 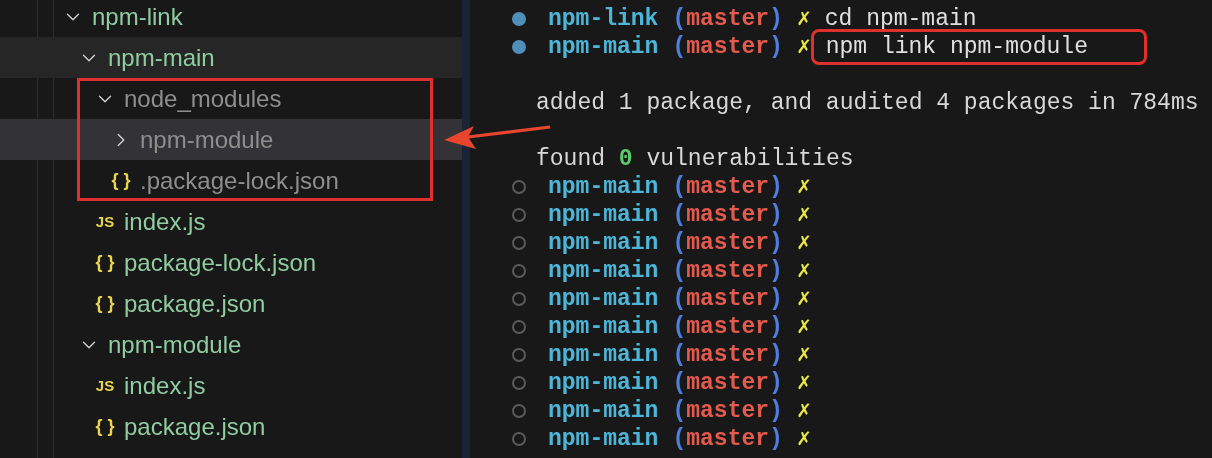 What do you see at coordinates (231, 57) in the screenshot?
I see `tree-item: npm-main` at bounding box center [231, 57].